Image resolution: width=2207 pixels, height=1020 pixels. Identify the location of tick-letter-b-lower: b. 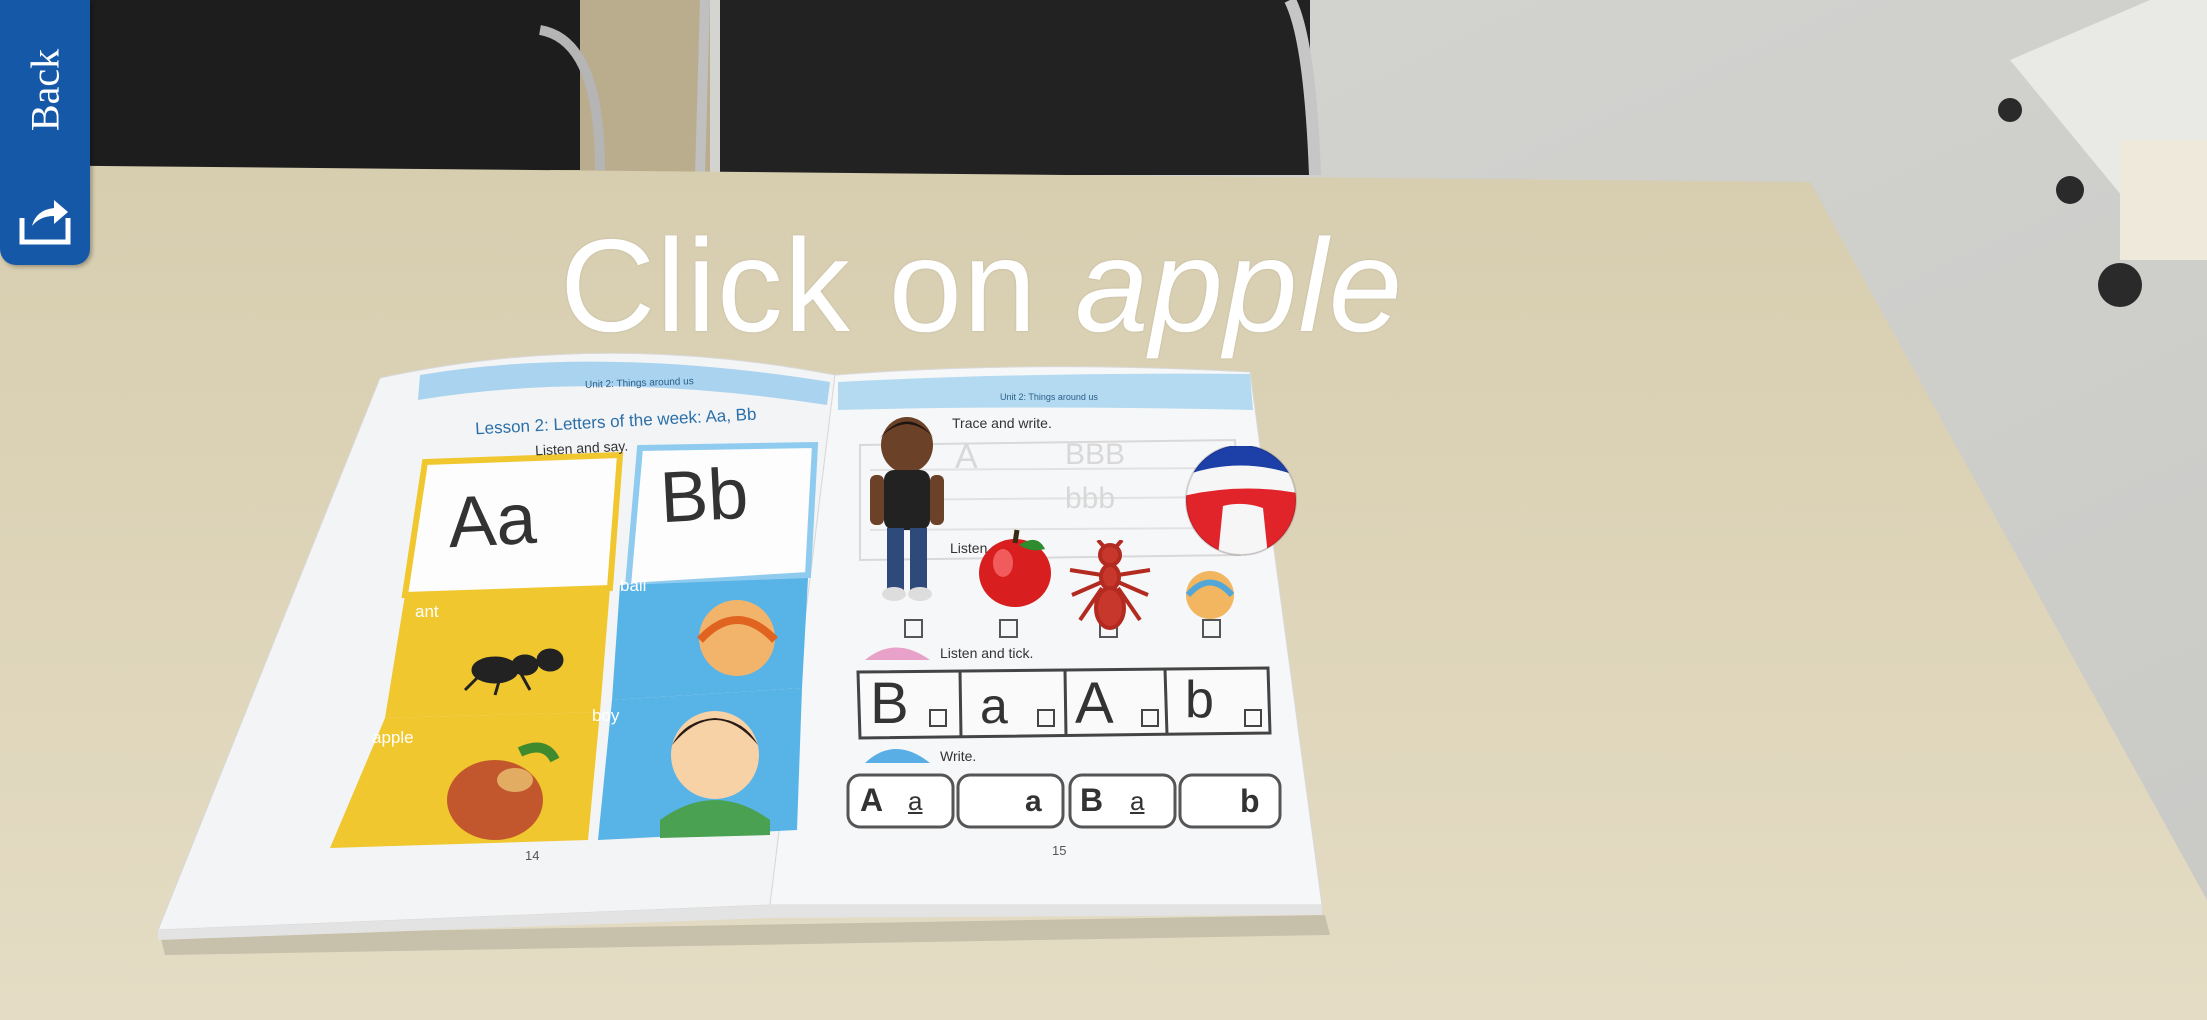
(1199, 700).